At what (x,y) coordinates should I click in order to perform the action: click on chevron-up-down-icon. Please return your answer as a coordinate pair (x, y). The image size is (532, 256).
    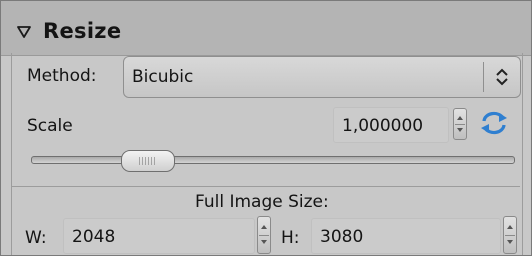
    Looking at the image, I should click on (502, 77).